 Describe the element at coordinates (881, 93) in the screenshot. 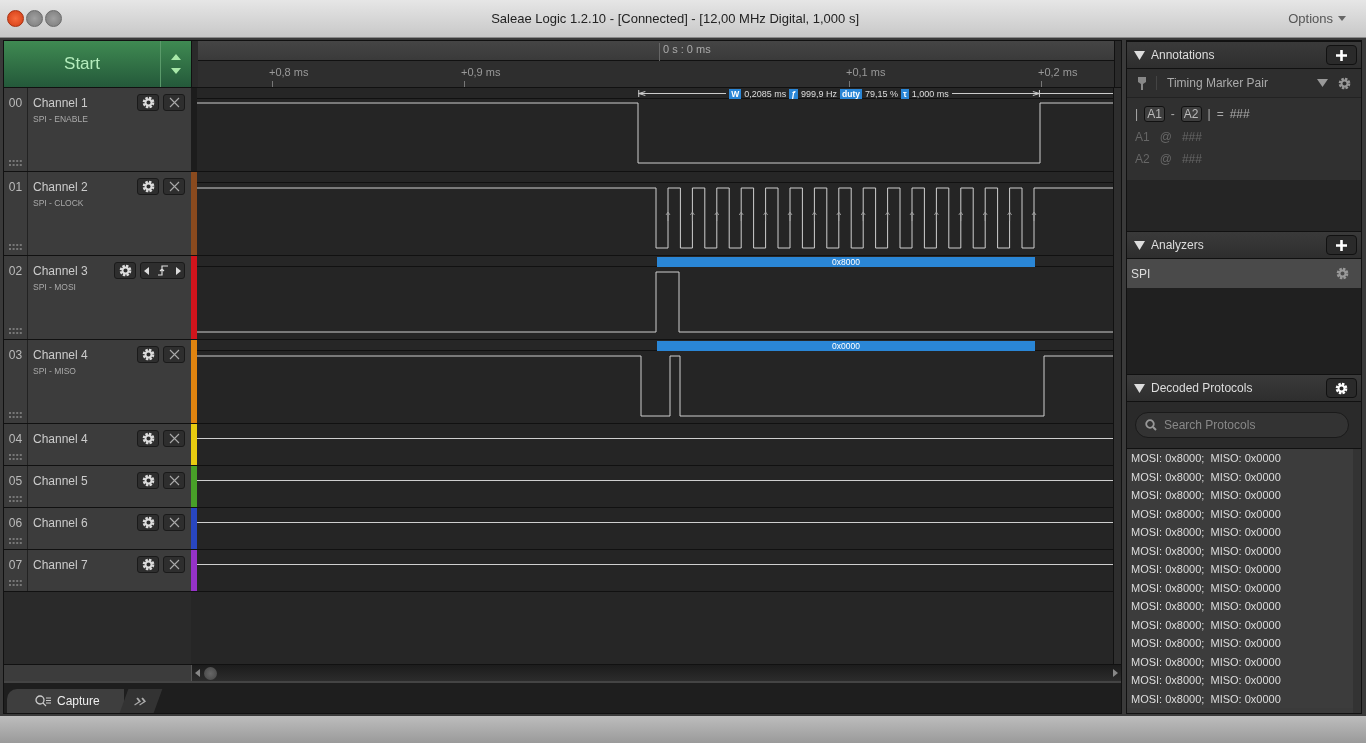

I see `measurement-value: 79,15 %` at that location.